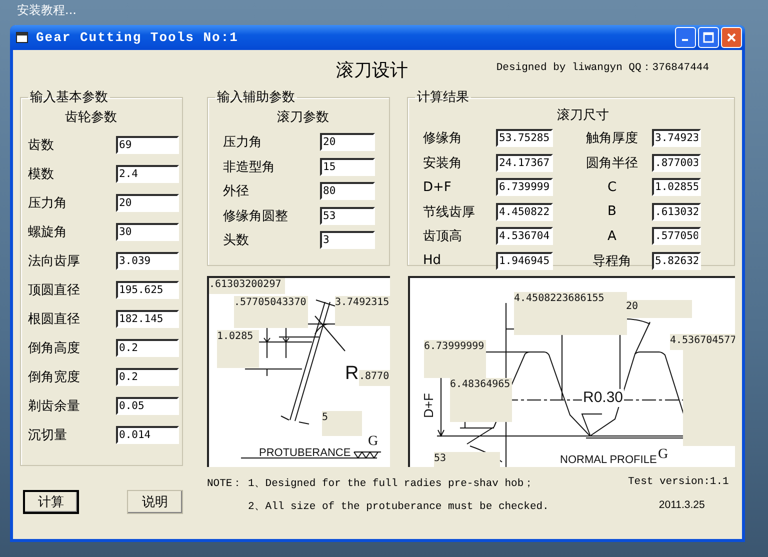 The width and height of the screenshot is (768, 557). I want to click on note-prefix: NOTE：, so click(225, 483).